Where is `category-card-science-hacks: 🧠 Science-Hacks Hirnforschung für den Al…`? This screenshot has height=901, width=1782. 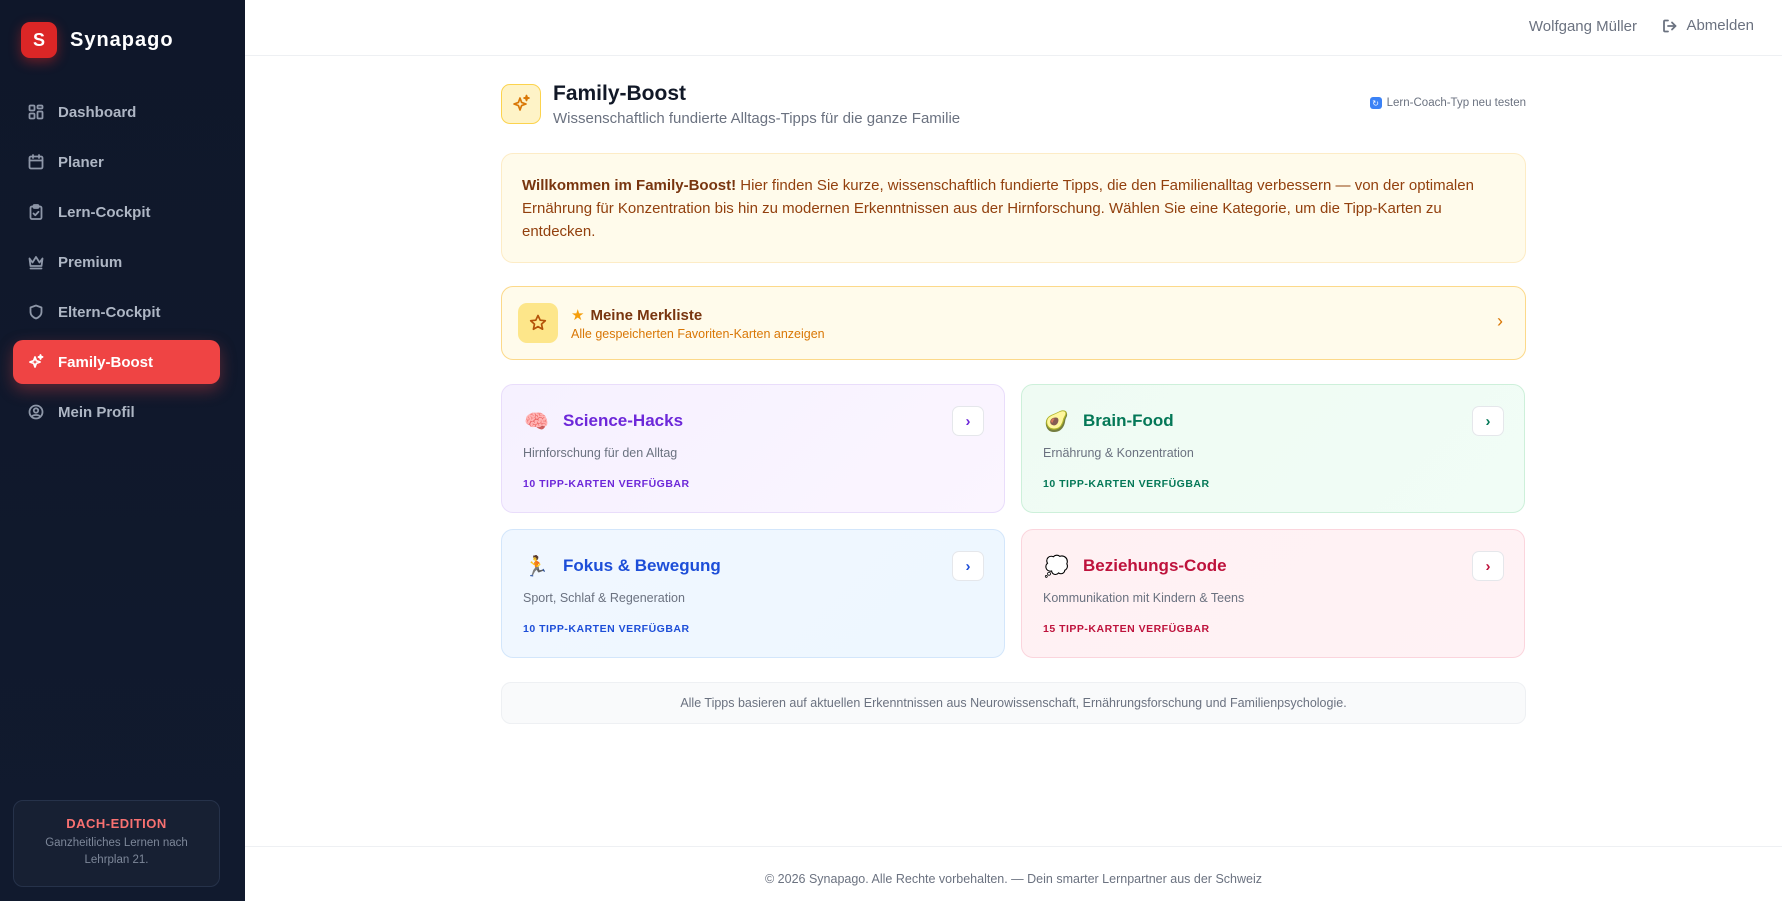
category-card-science-hacks: 🧠 Science-Hacks Hirnforschung für den Al… is located at coordinates (753, 448).